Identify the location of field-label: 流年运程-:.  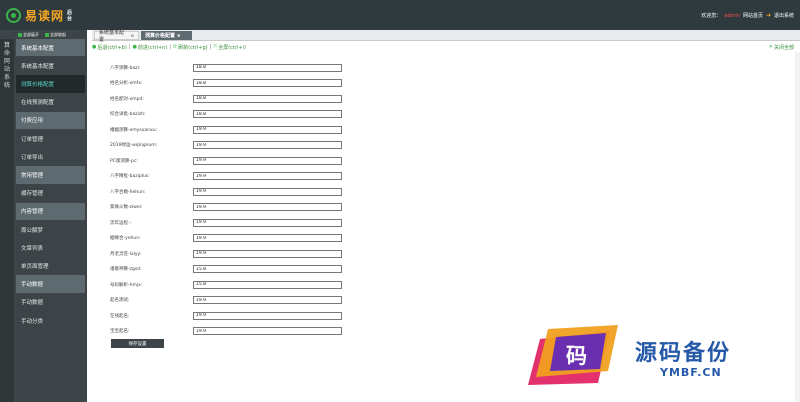
(121, 223).